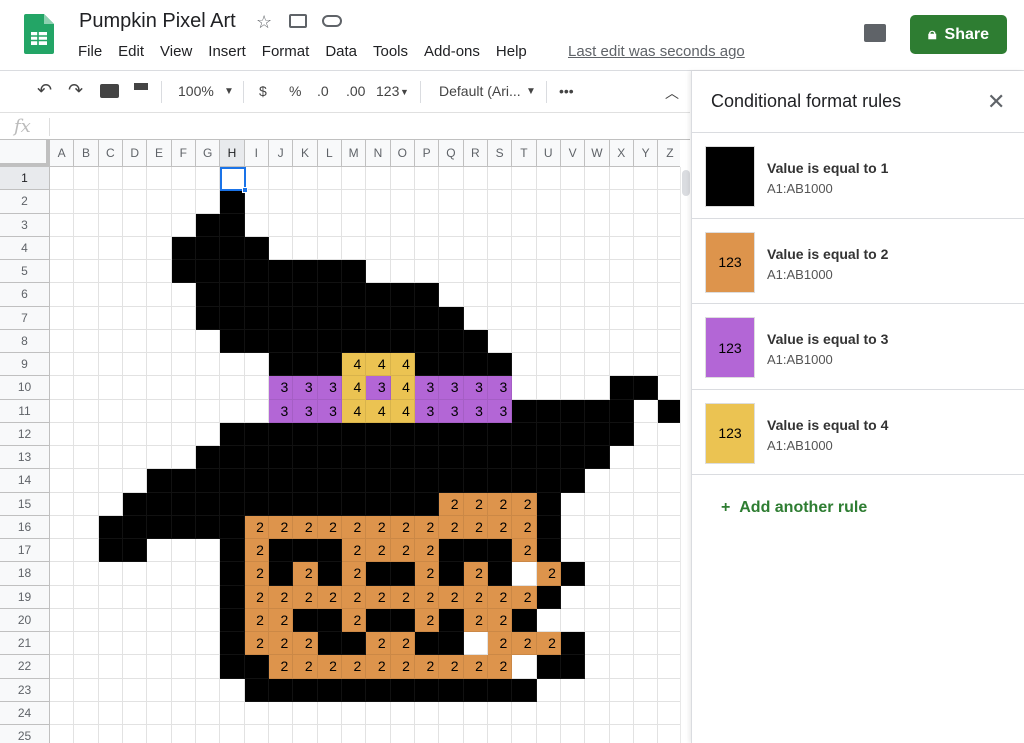  What do you see at coordinates (25, 248) in the screenshot?
I see `row-header: 4` at bounding box center [25, 248].